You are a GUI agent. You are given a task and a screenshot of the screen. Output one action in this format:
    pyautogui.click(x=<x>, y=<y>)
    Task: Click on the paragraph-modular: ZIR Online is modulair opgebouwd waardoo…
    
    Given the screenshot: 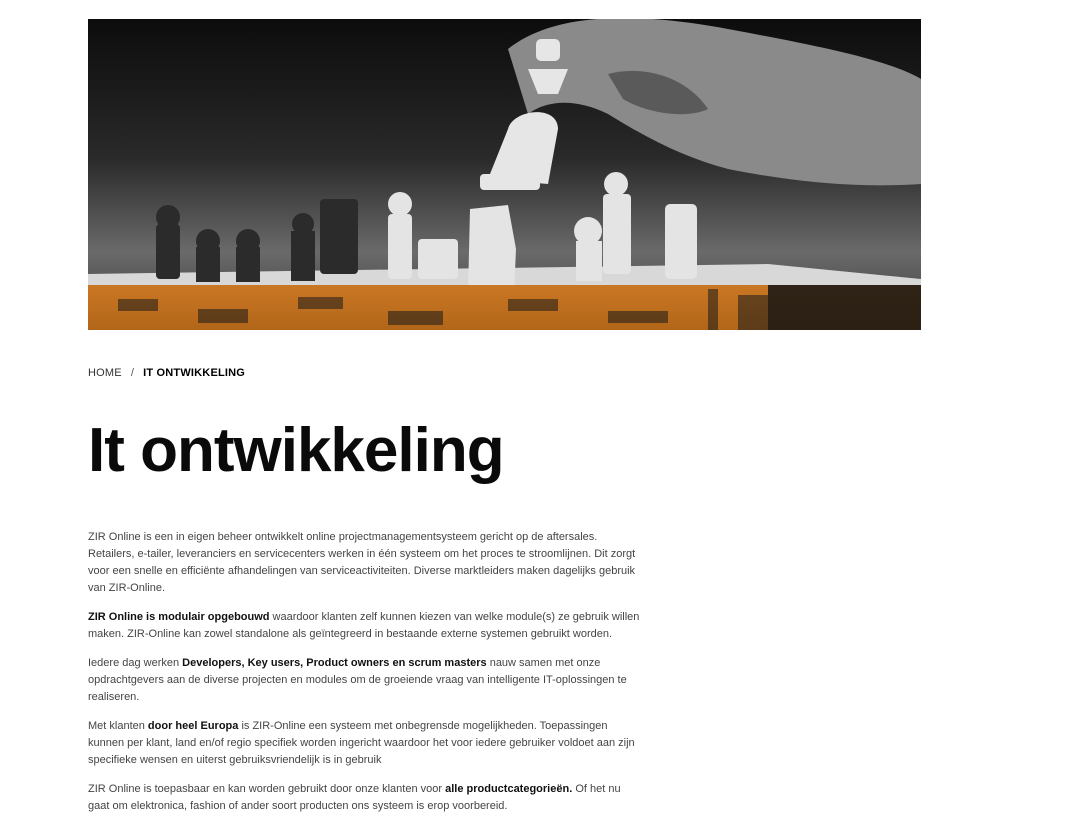 What is the action you would take?
    pyautogui.click(x=364, y=626)
    